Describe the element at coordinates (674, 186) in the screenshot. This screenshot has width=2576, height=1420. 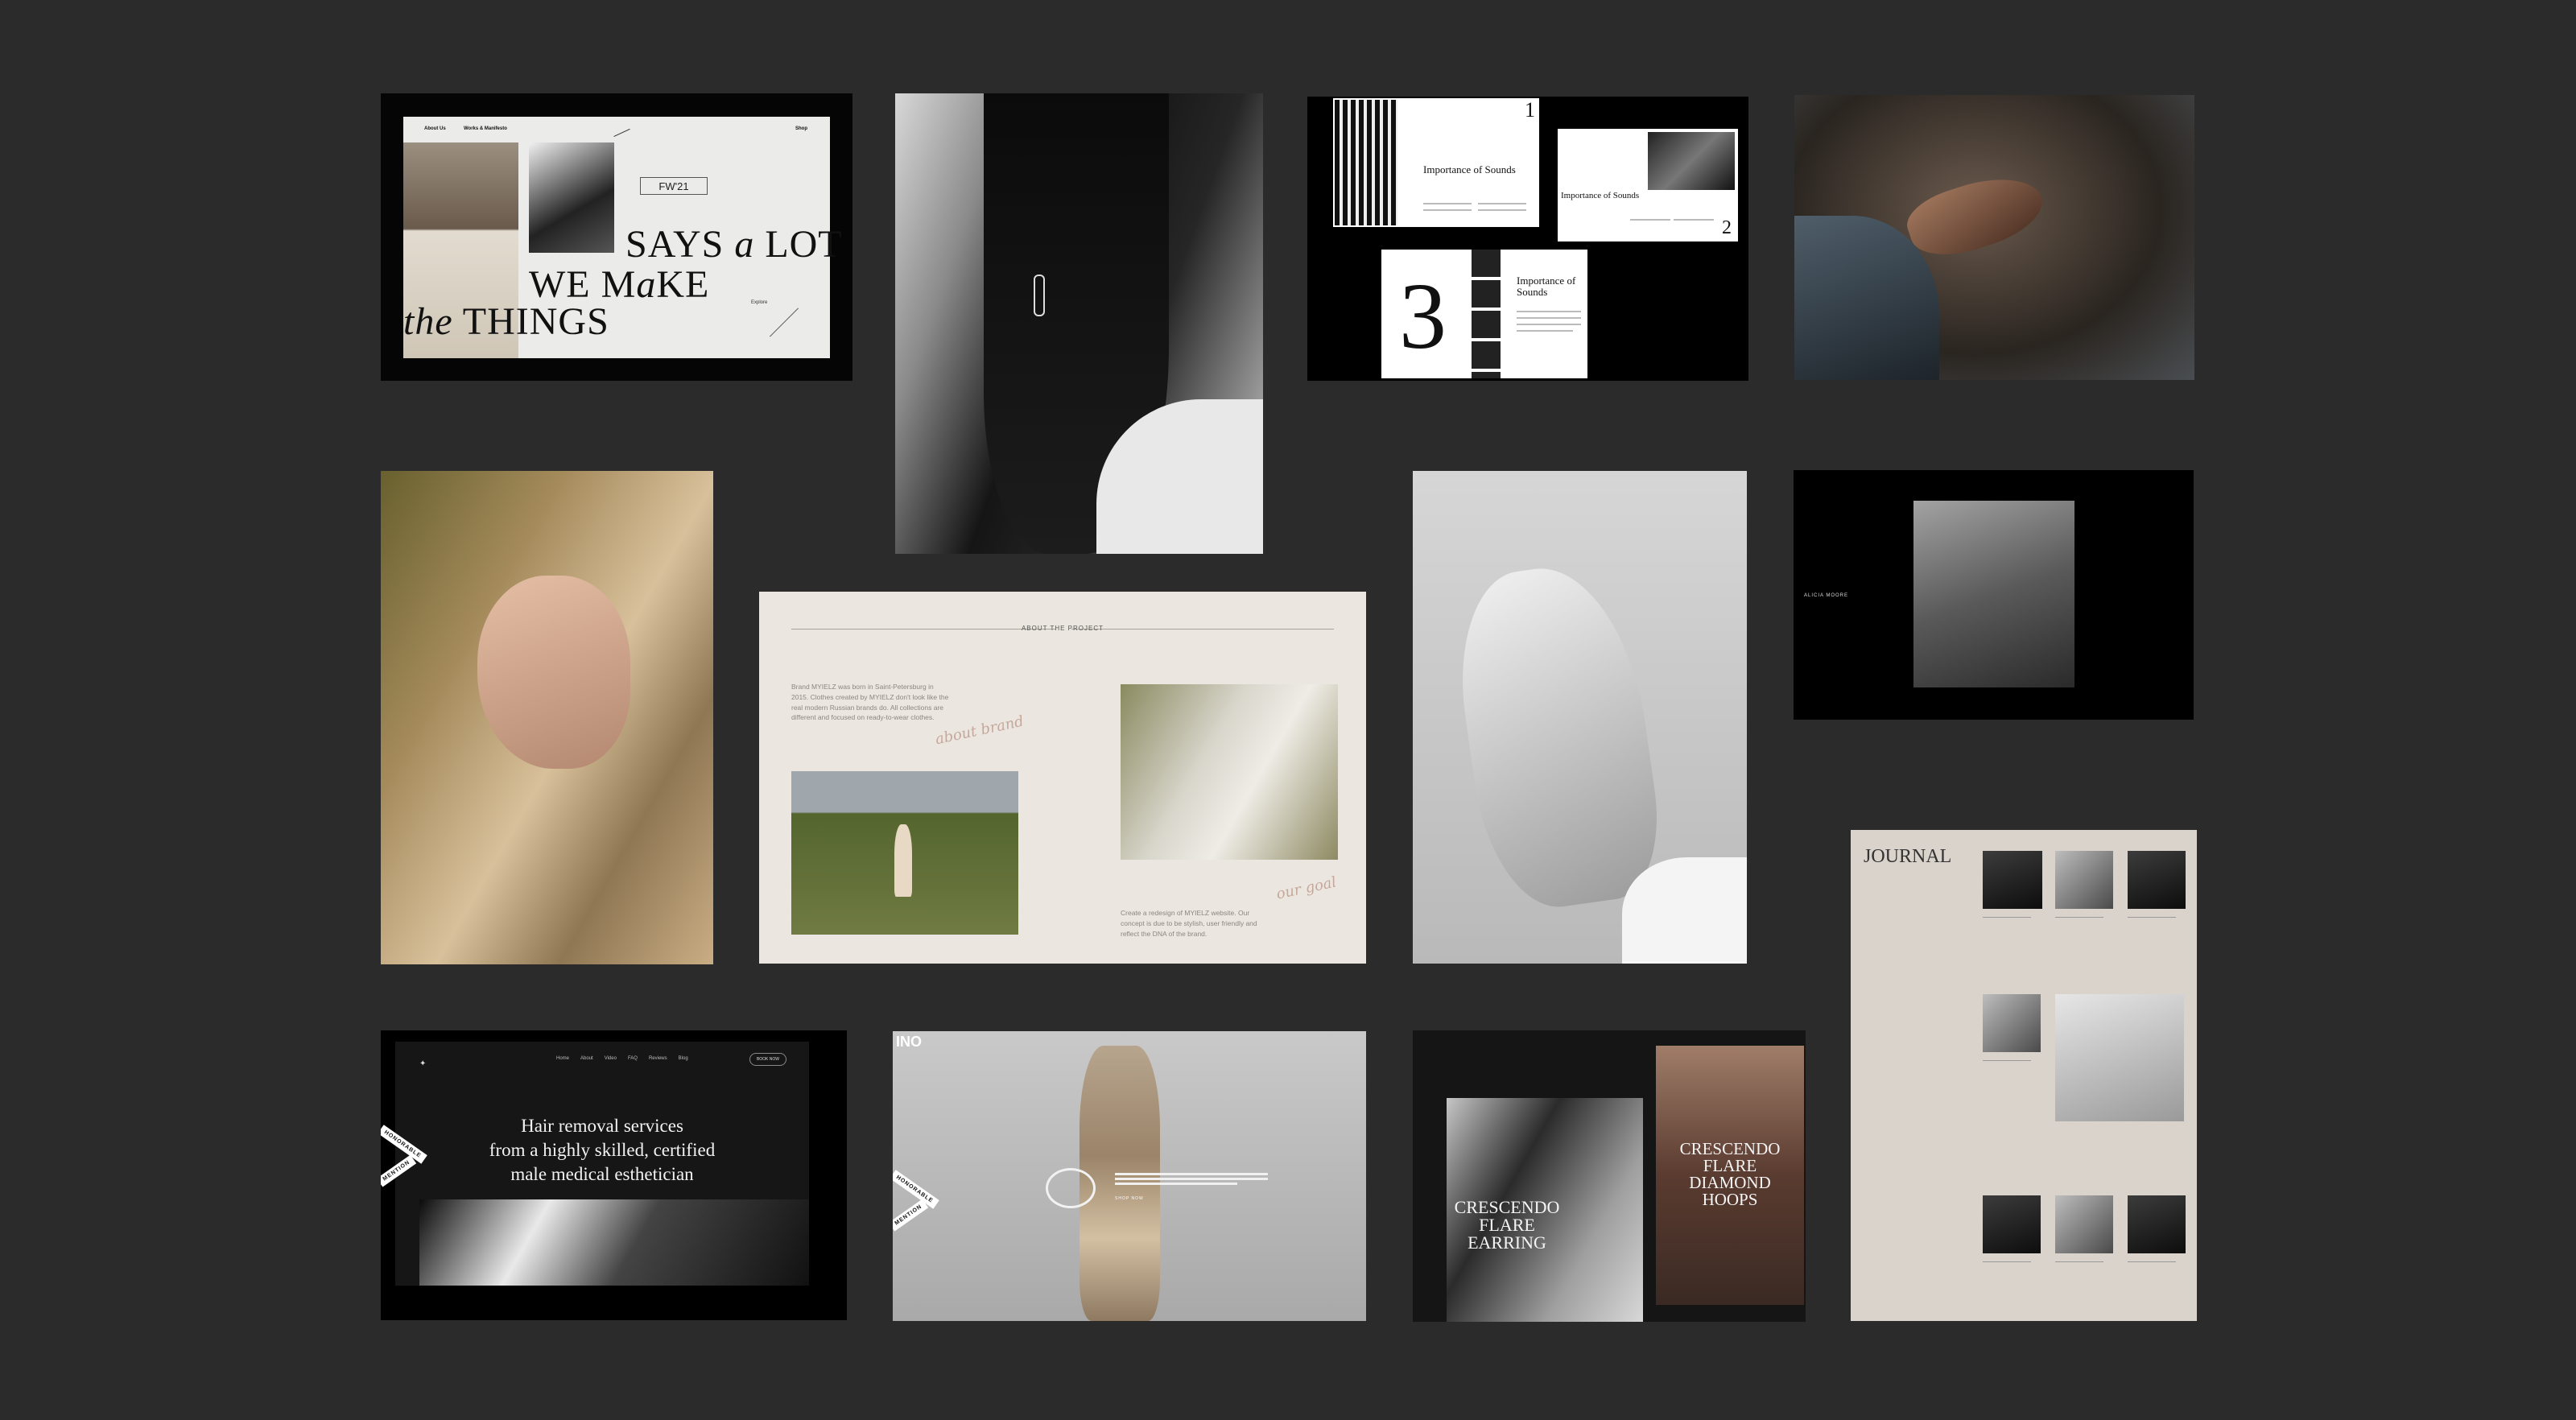
I see `season-badge: FW'21` at that location.